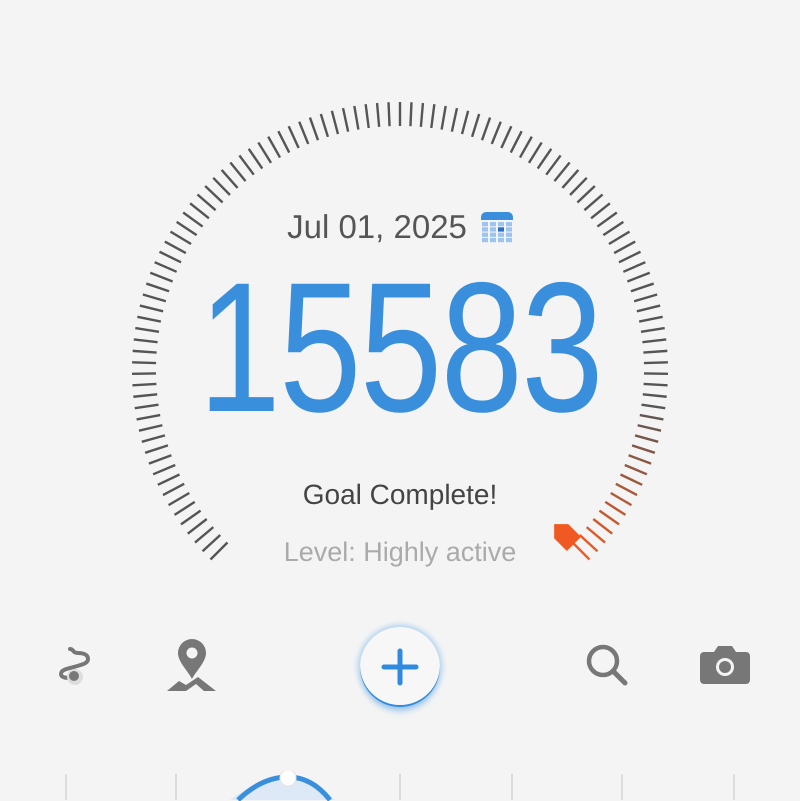 Image resolution: width=800 pixels, height=801 pixels. I want to click on step-count: 15583, so click(400, 348).